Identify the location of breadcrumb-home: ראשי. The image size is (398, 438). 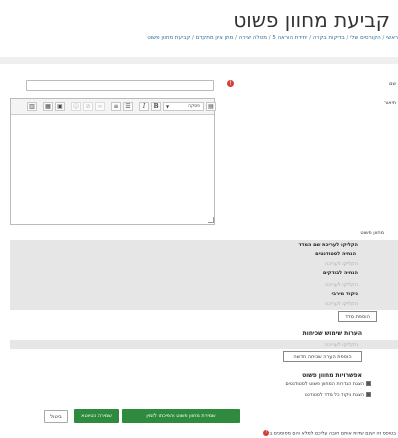
(392, 38).